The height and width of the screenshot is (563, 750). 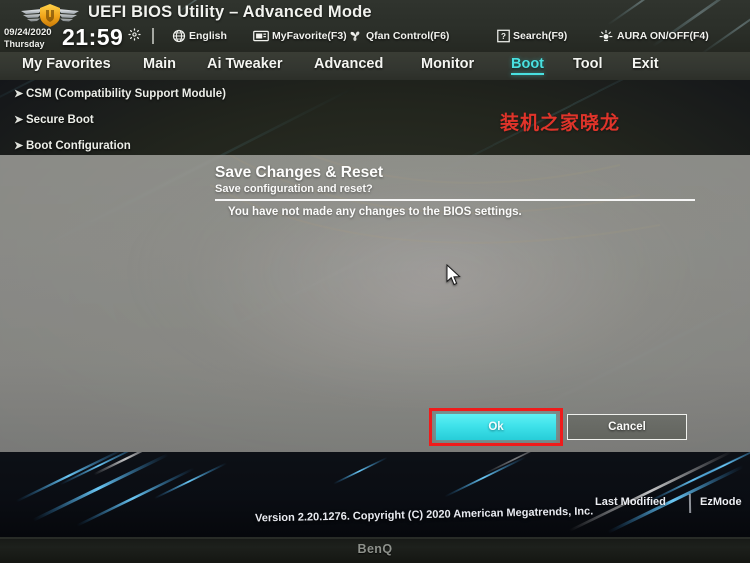 I want to click on system-date: 09/24/2020 Thursday, so click(x=28, y=38).